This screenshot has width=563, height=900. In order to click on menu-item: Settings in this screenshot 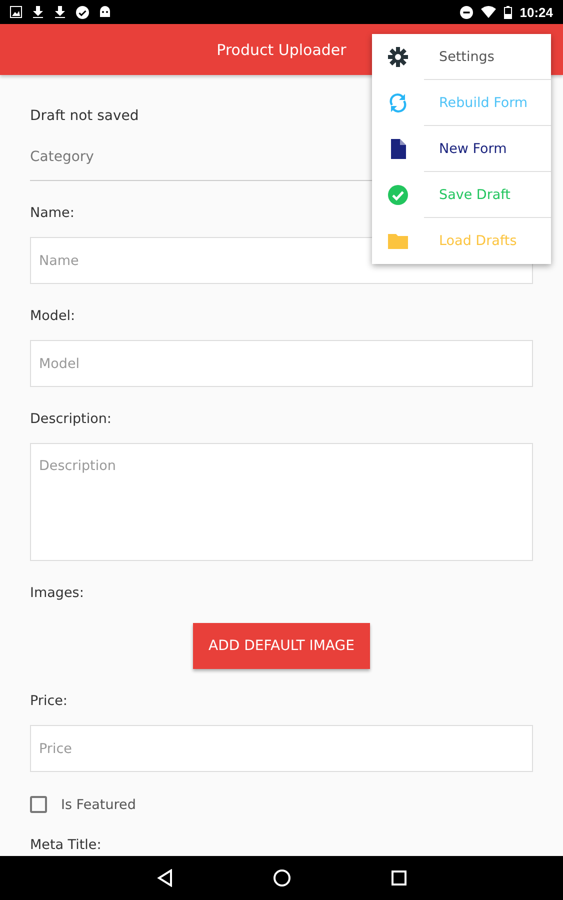, I will do `click(487, 57)`.